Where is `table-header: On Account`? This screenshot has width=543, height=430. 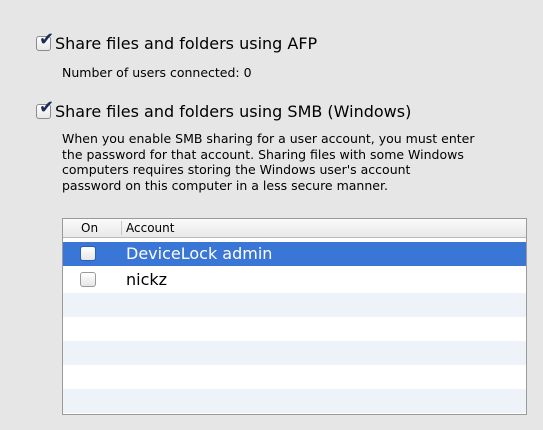
table-header: On Account is located at coordinates (294, 228).